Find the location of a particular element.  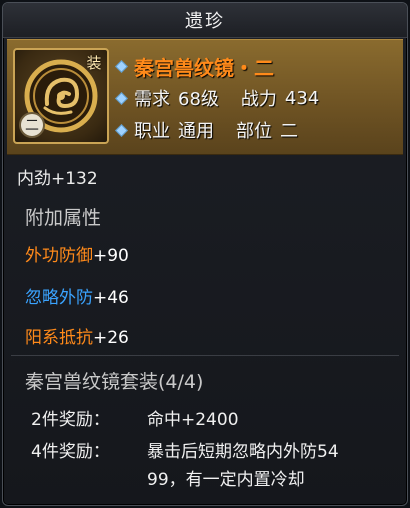

set-bonus-effect: 暴击后短期忽略内外防54 is located at coordinates (243, 452).